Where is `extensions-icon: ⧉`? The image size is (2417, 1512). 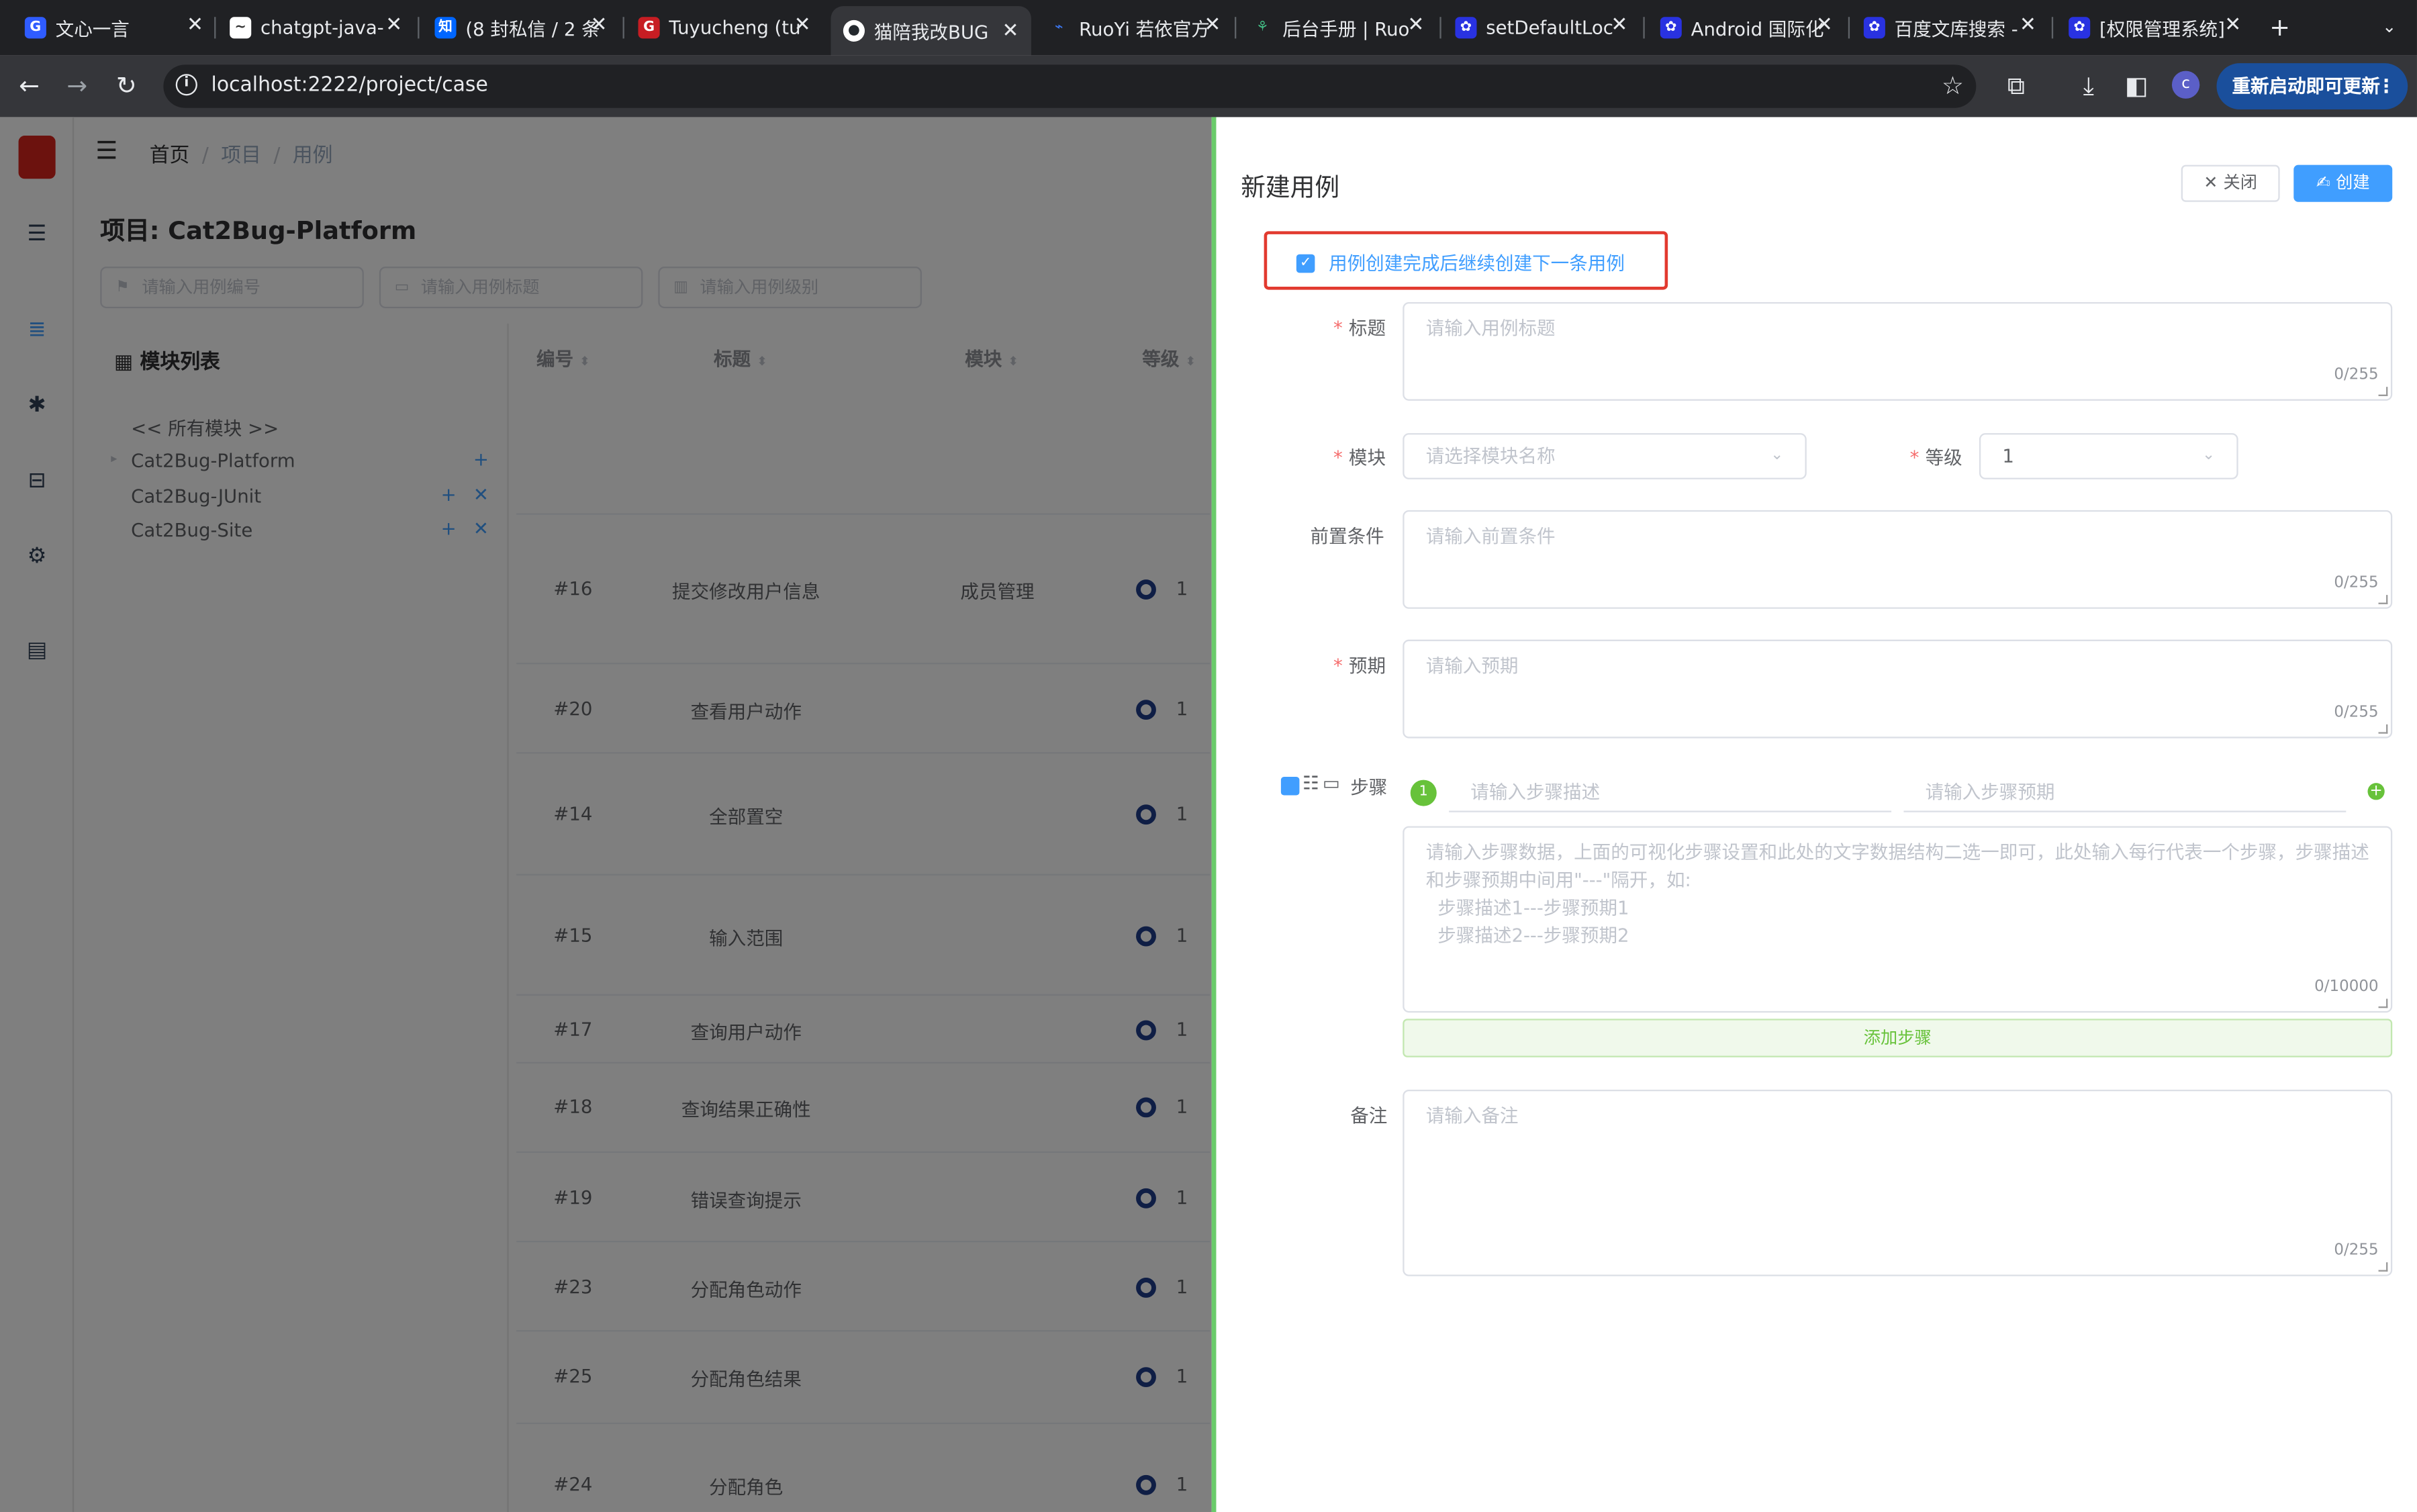 extensions-icon: ⧉ is located at coordinates (2017, 86).